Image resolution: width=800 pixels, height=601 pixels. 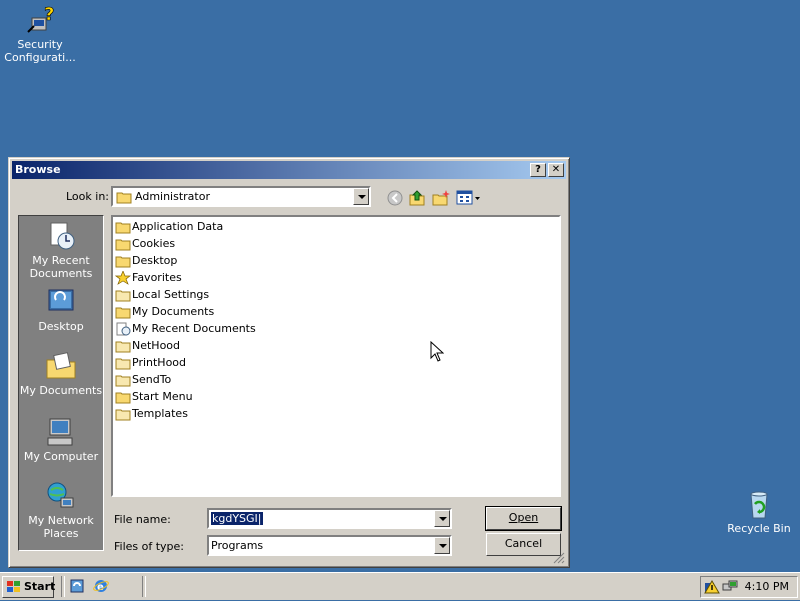 What do you see at coordinates (61, 302) in the screenshot?
I see `desktop-icon` at bounding box center [61, 302].